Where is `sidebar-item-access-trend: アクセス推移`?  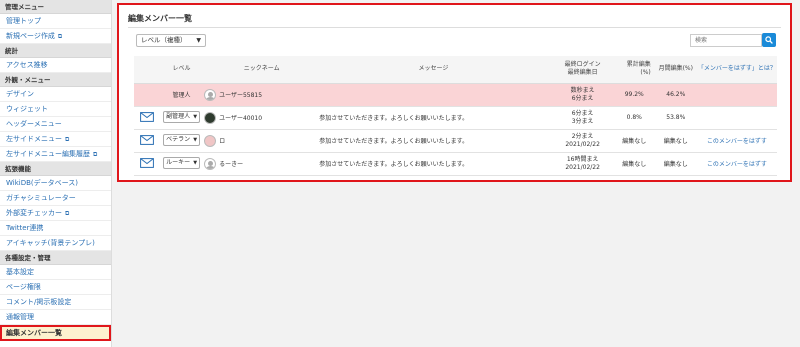
sidebar-item-access-trend: アクセス推移 is located at coordinates (55, 65).